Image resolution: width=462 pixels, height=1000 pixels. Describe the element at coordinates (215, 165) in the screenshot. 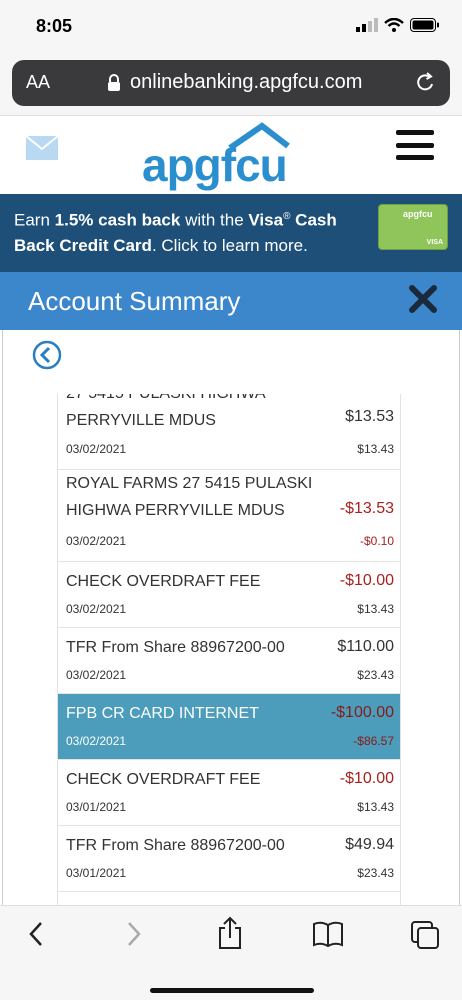

I see `logo-text: apgfcu` at that location.